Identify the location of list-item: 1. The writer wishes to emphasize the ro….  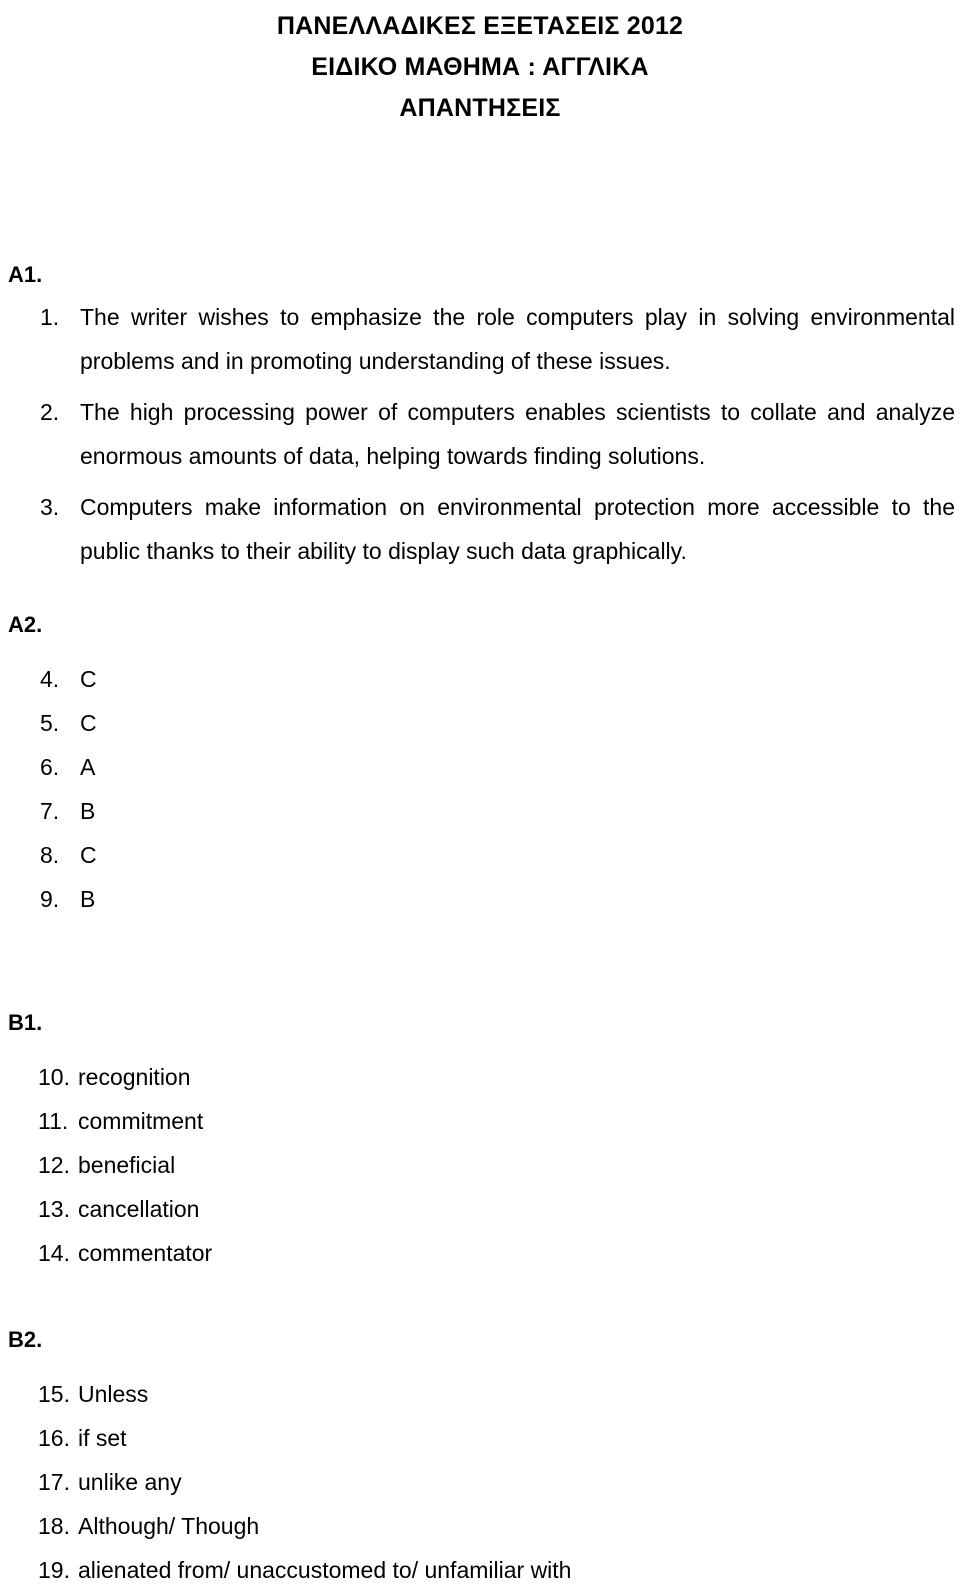
(480, 339).